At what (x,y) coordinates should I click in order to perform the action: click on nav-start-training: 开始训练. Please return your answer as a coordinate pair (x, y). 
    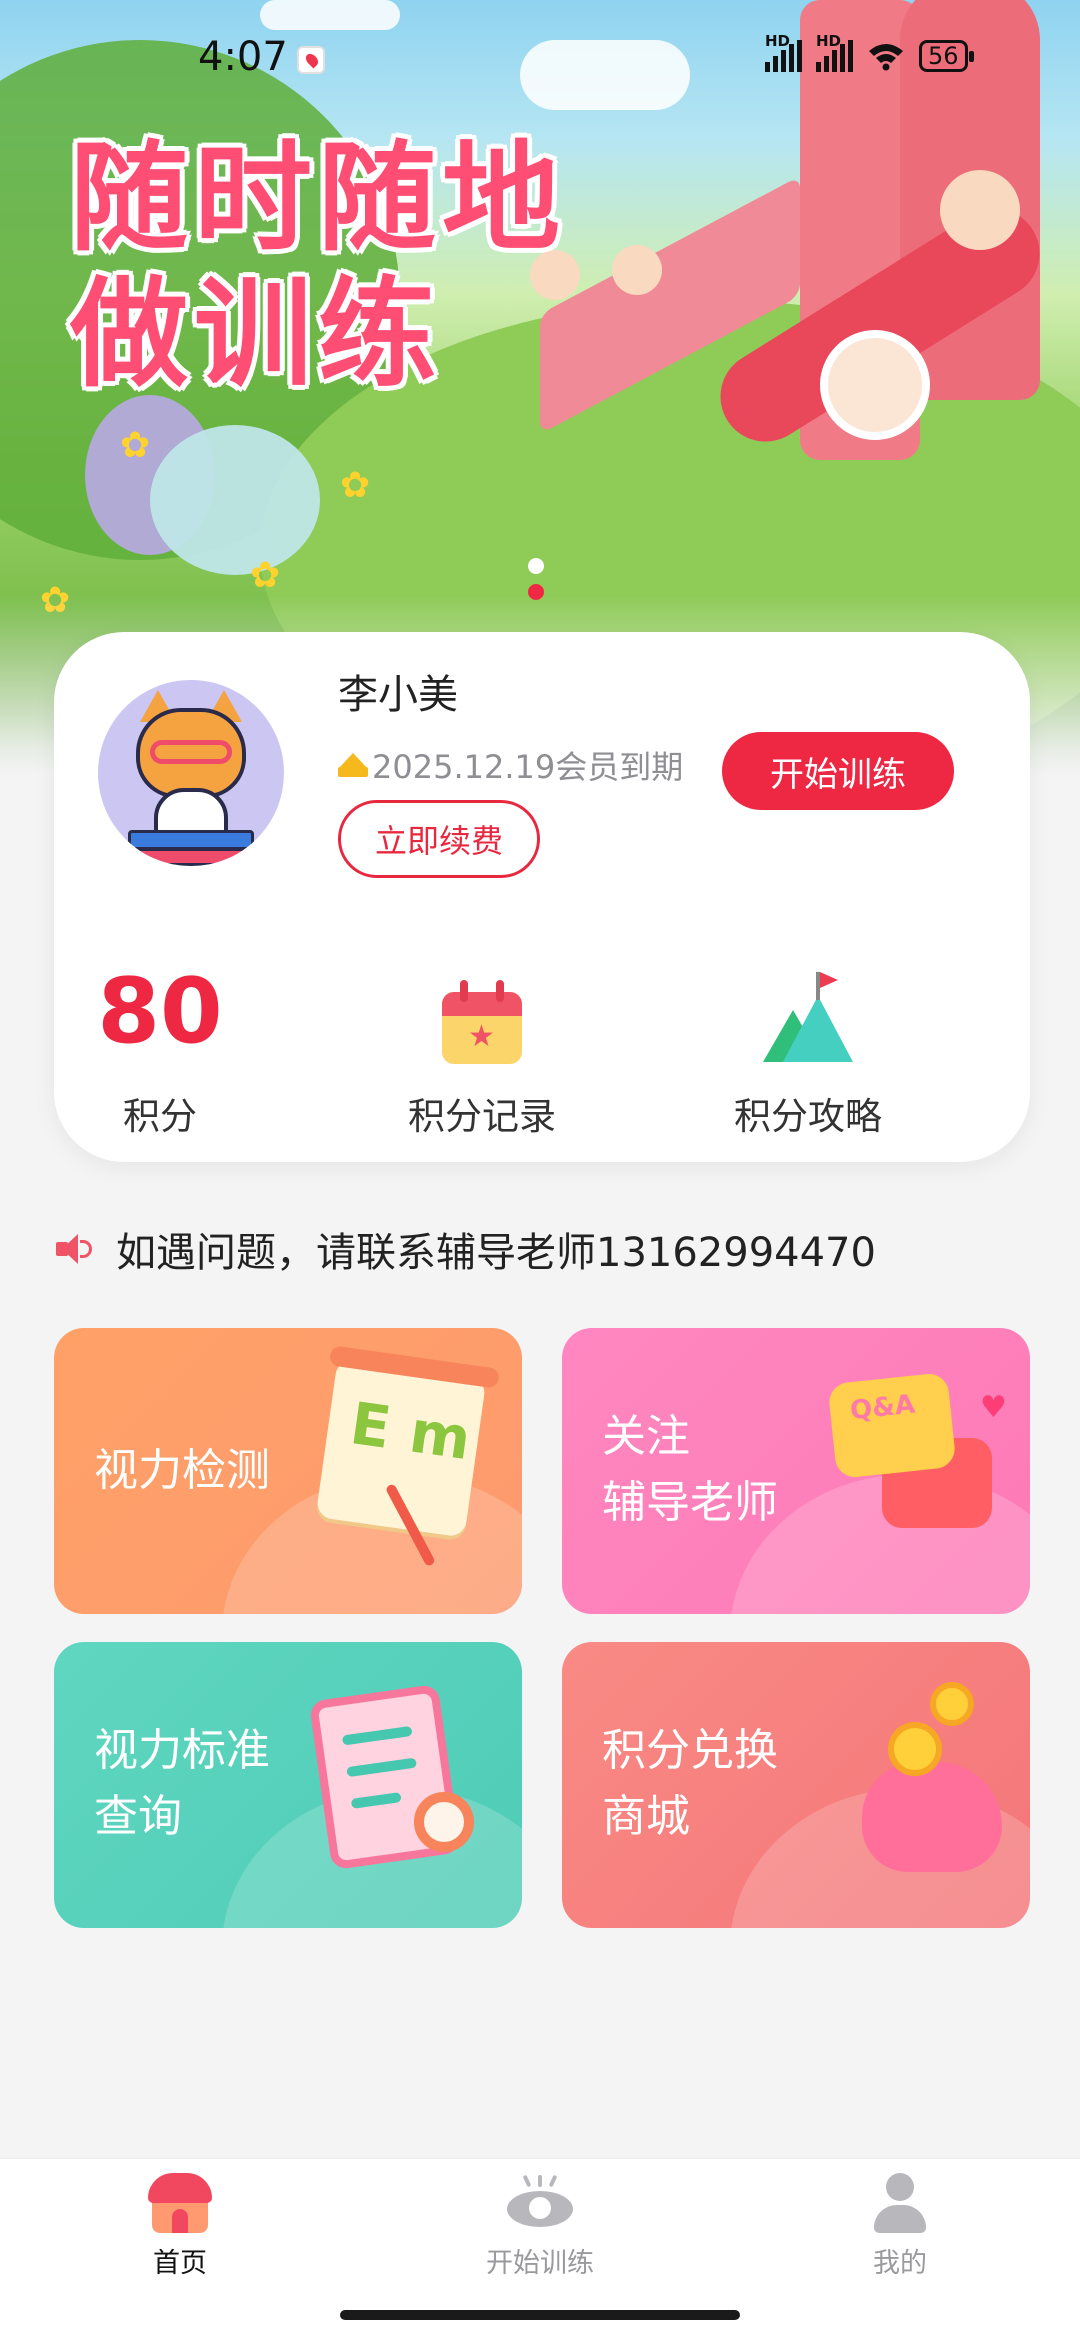
    Looking at the image, I should click on (540, 2226).